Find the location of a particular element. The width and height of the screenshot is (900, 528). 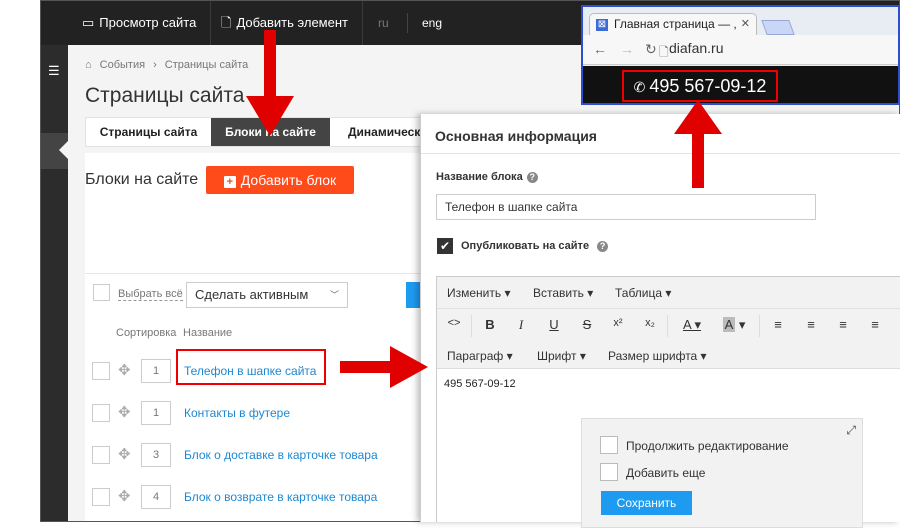

sort-input: 3 is located at coordinates (156, 455).